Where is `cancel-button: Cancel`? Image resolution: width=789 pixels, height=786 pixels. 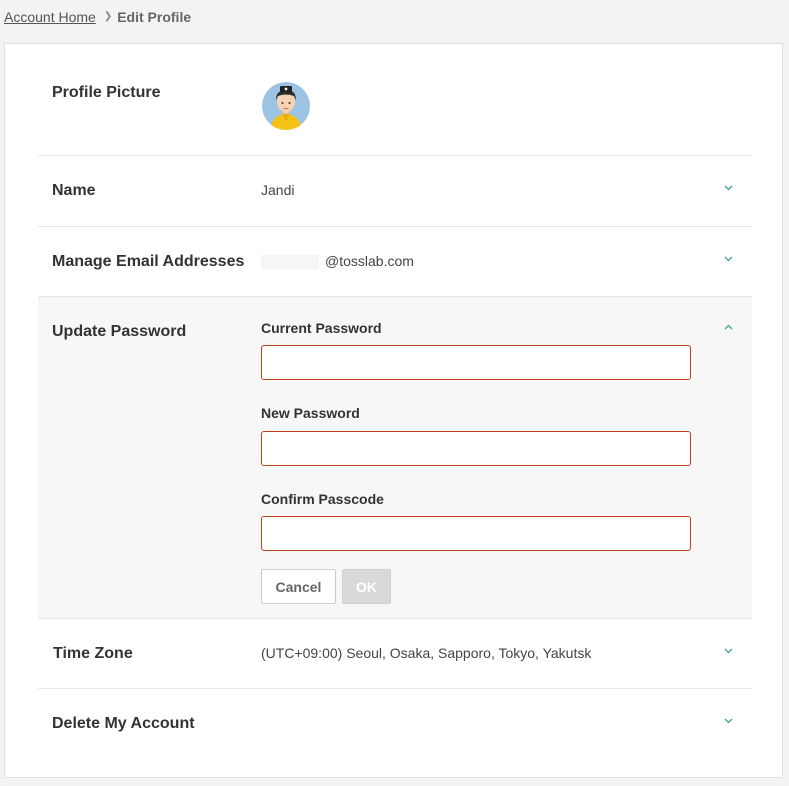
cancel-button: Cancel is located at coordinates (298, 586).